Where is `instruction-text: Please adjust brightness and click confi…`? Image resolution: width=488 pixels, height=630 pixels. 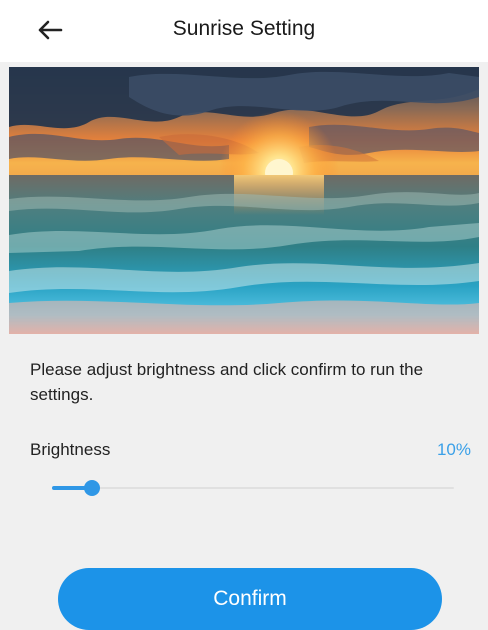 instruction-text: Please adjust brightness and click confi… is located at coordinates (227, 382).